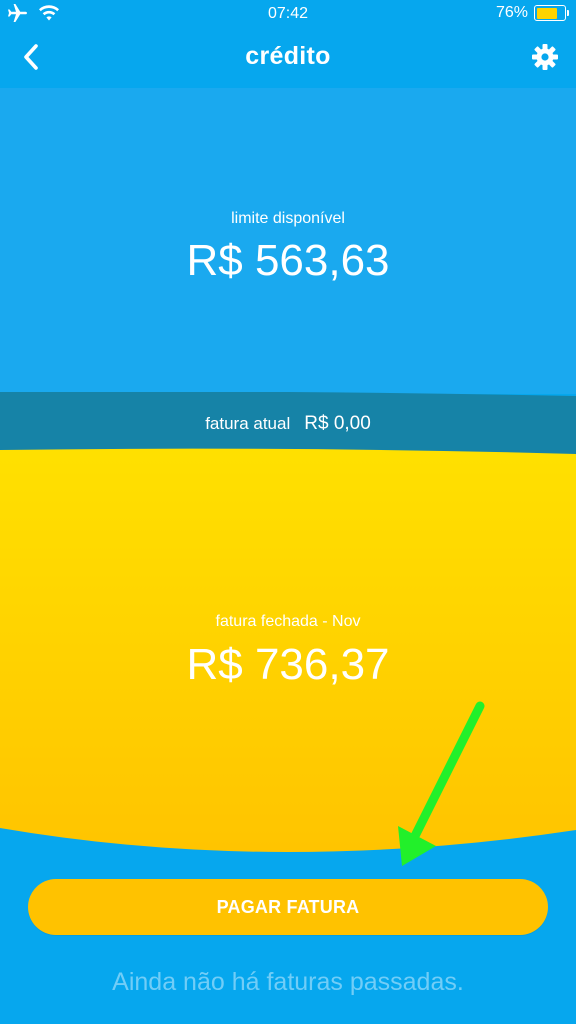 Image resolution: width=576 pixels, height=1024 pixels. Describe the element at coordinates (337, 423) in the screenshot. I see `current-invoice-amount: R$ 0,00` at that location.